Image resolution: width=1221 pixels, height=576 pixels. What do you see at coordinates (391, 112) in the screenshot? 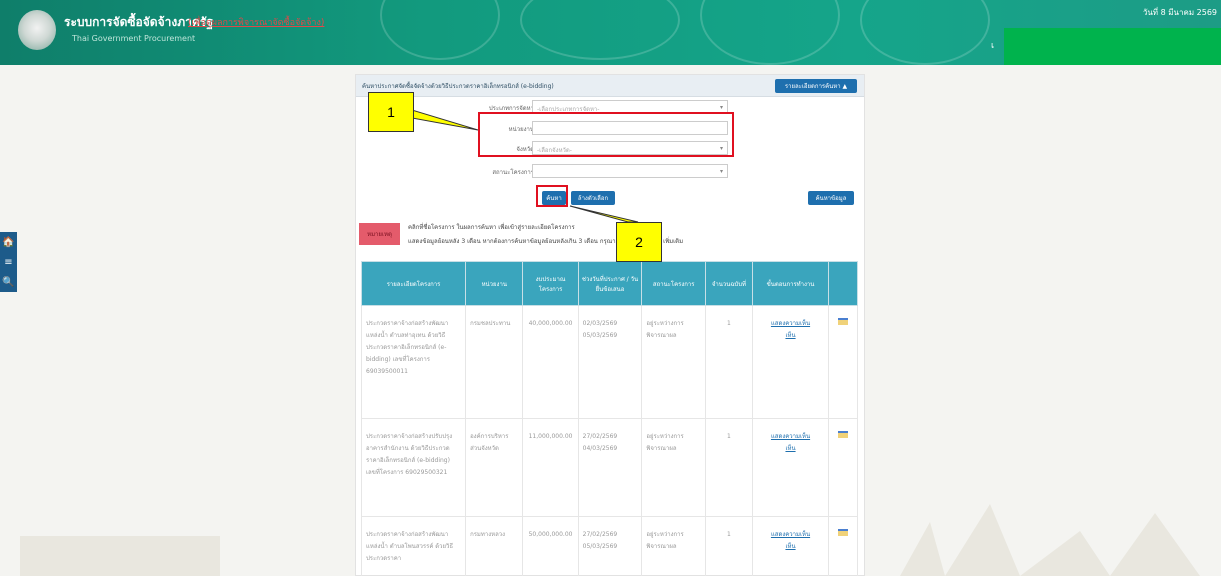
I see `callout-one: 1` at bounding box center [391, 112].